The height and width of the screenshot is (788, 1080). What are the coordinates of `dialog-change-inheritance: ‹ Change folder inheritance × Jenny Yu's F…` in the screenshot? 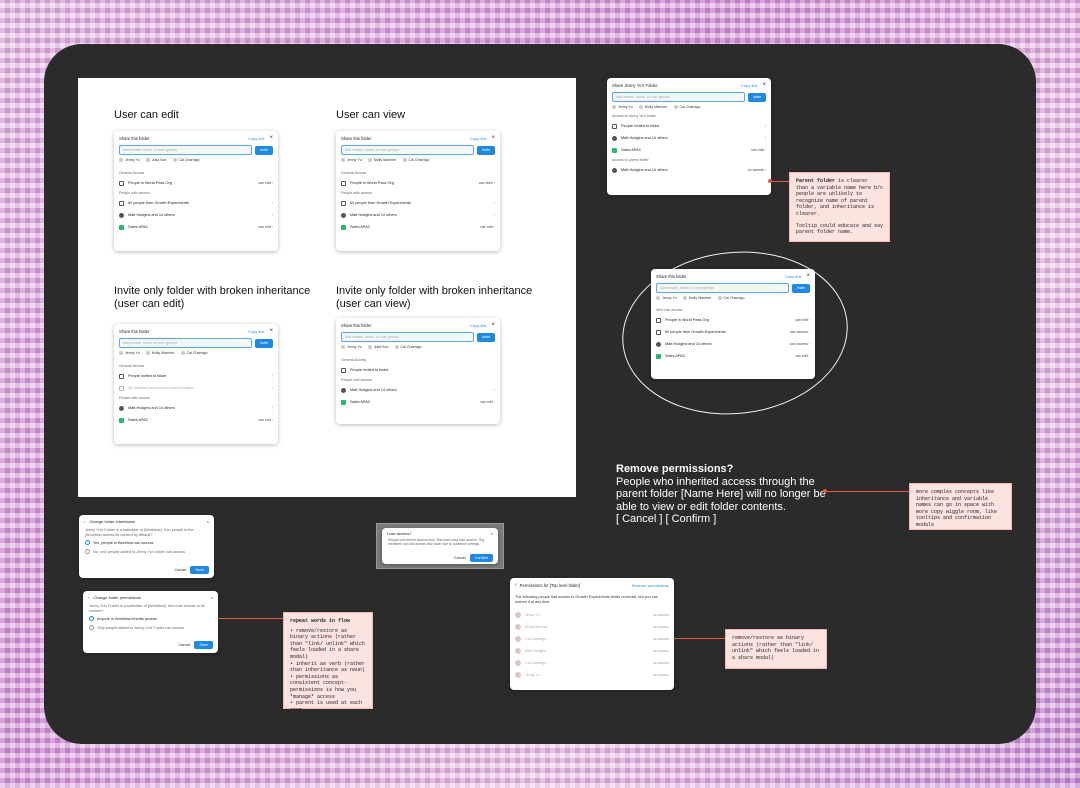 It's located at (146, 546).